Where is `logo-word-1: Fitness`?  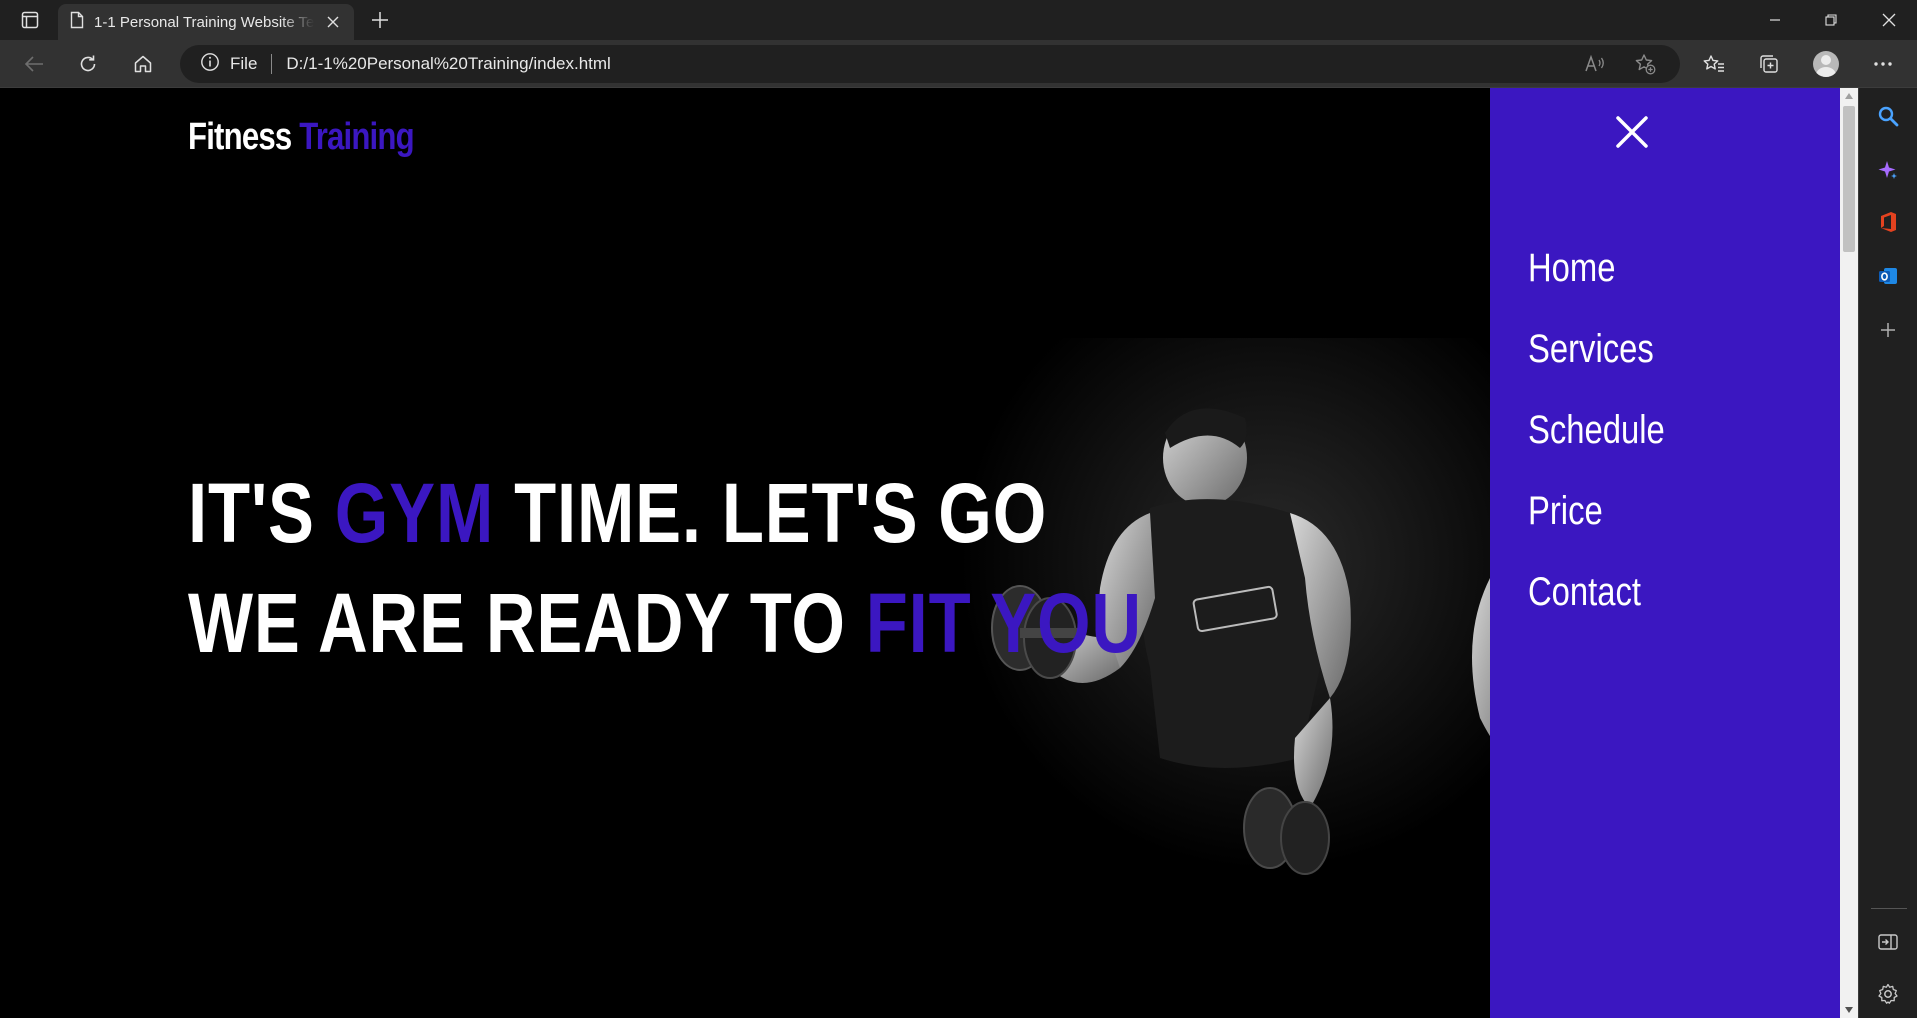
logo-word-1: Fitness is located at coordinates (240, 137).